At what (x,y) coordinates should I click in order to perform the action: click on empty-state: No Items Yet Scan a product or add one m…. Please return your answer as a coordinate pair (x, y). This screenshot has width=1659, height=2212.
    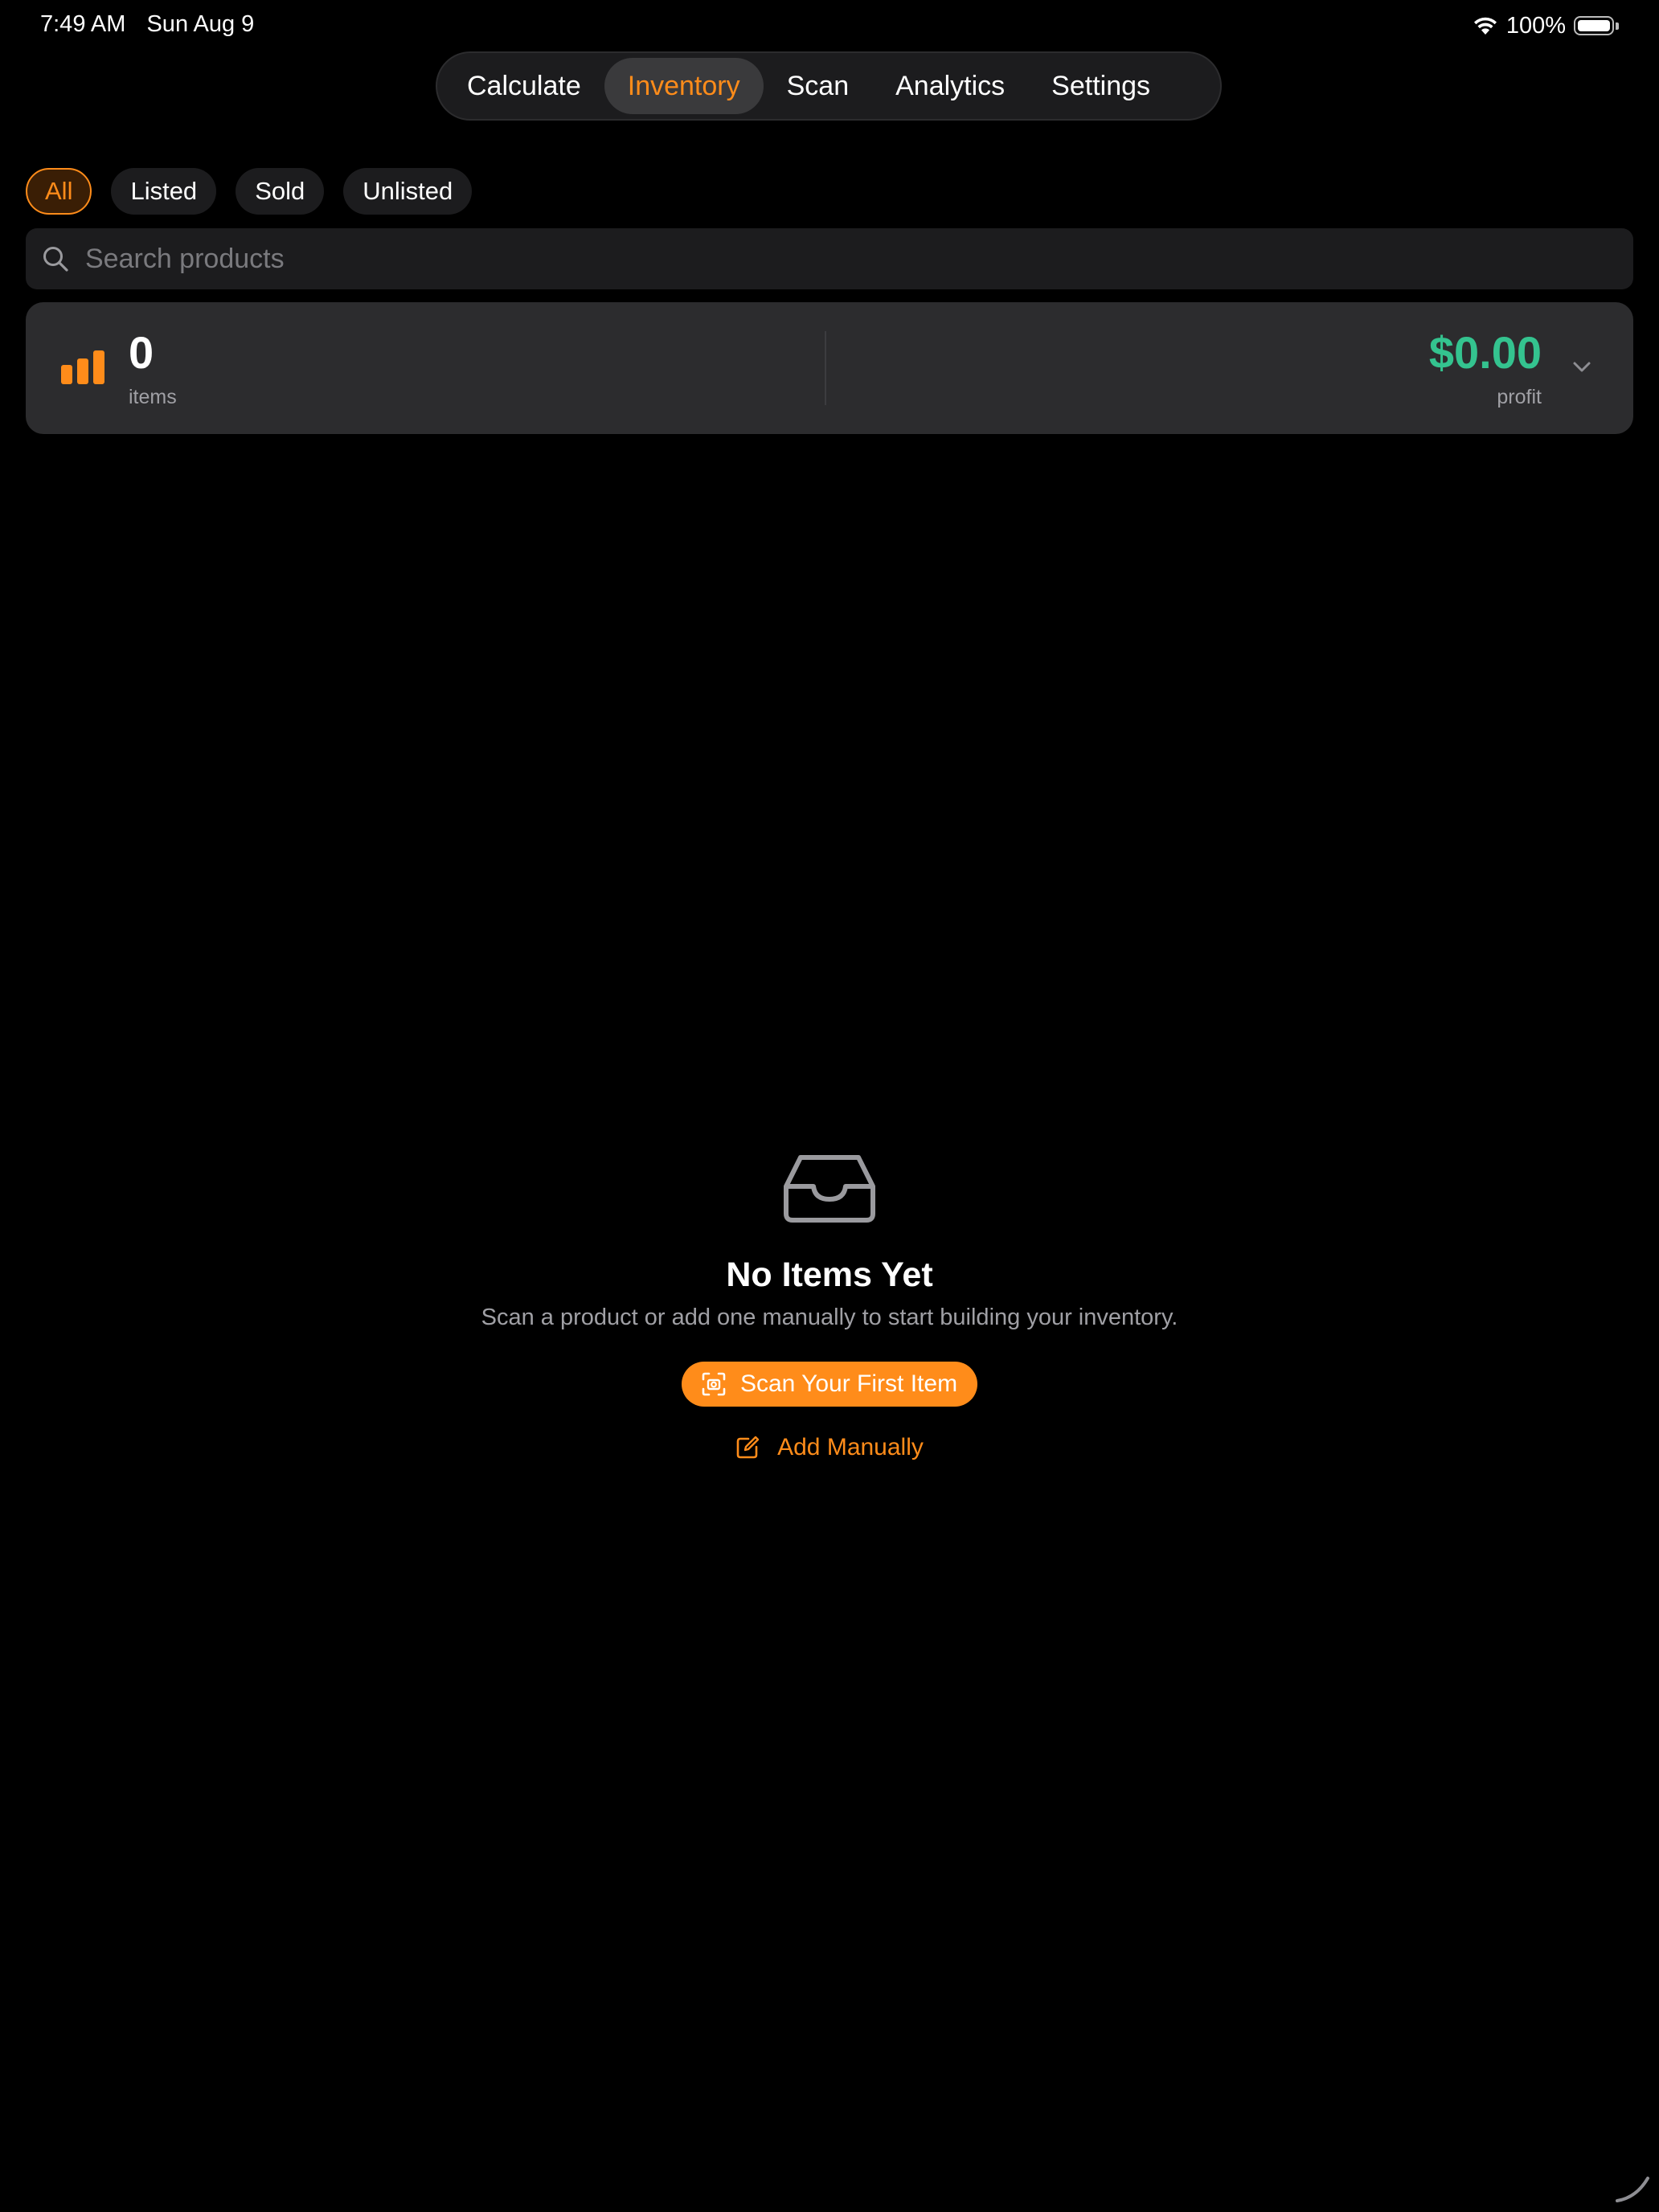
    Looking at the image, I should click on (829, 1307).